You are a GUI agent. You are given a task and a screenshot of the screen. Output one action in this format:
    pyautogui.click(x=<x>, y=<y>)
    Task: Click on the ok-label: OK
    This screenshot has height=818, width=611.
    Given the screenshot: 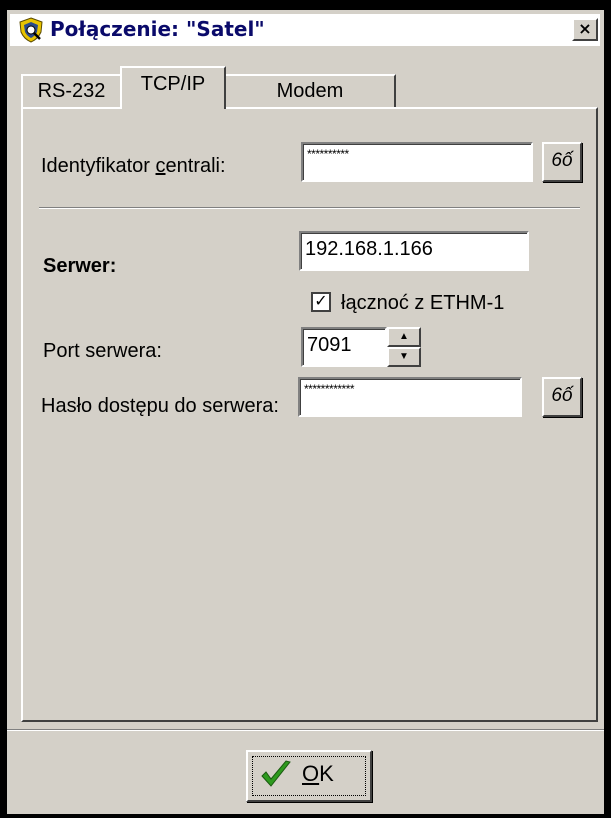 What is the action you would take?
    pyautogui.click(x=318, y=773)
    